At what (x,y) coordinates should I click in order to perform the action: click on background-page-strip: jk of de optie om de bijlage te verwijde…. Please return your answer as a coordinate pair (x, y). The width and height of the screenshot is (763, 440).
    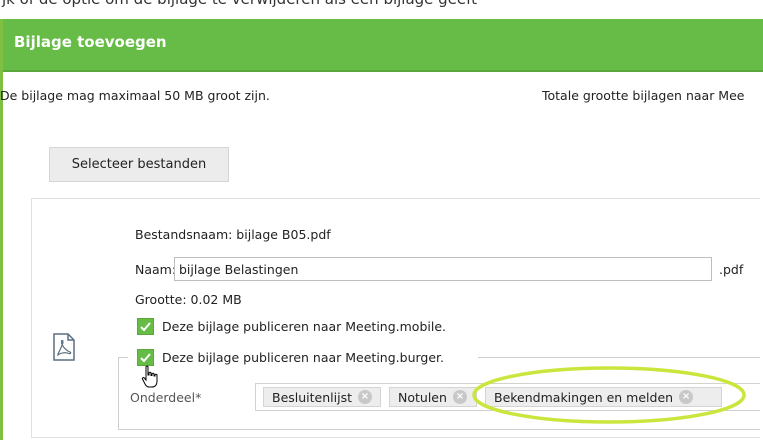
    Looking at the image, I should click on (381, 10).